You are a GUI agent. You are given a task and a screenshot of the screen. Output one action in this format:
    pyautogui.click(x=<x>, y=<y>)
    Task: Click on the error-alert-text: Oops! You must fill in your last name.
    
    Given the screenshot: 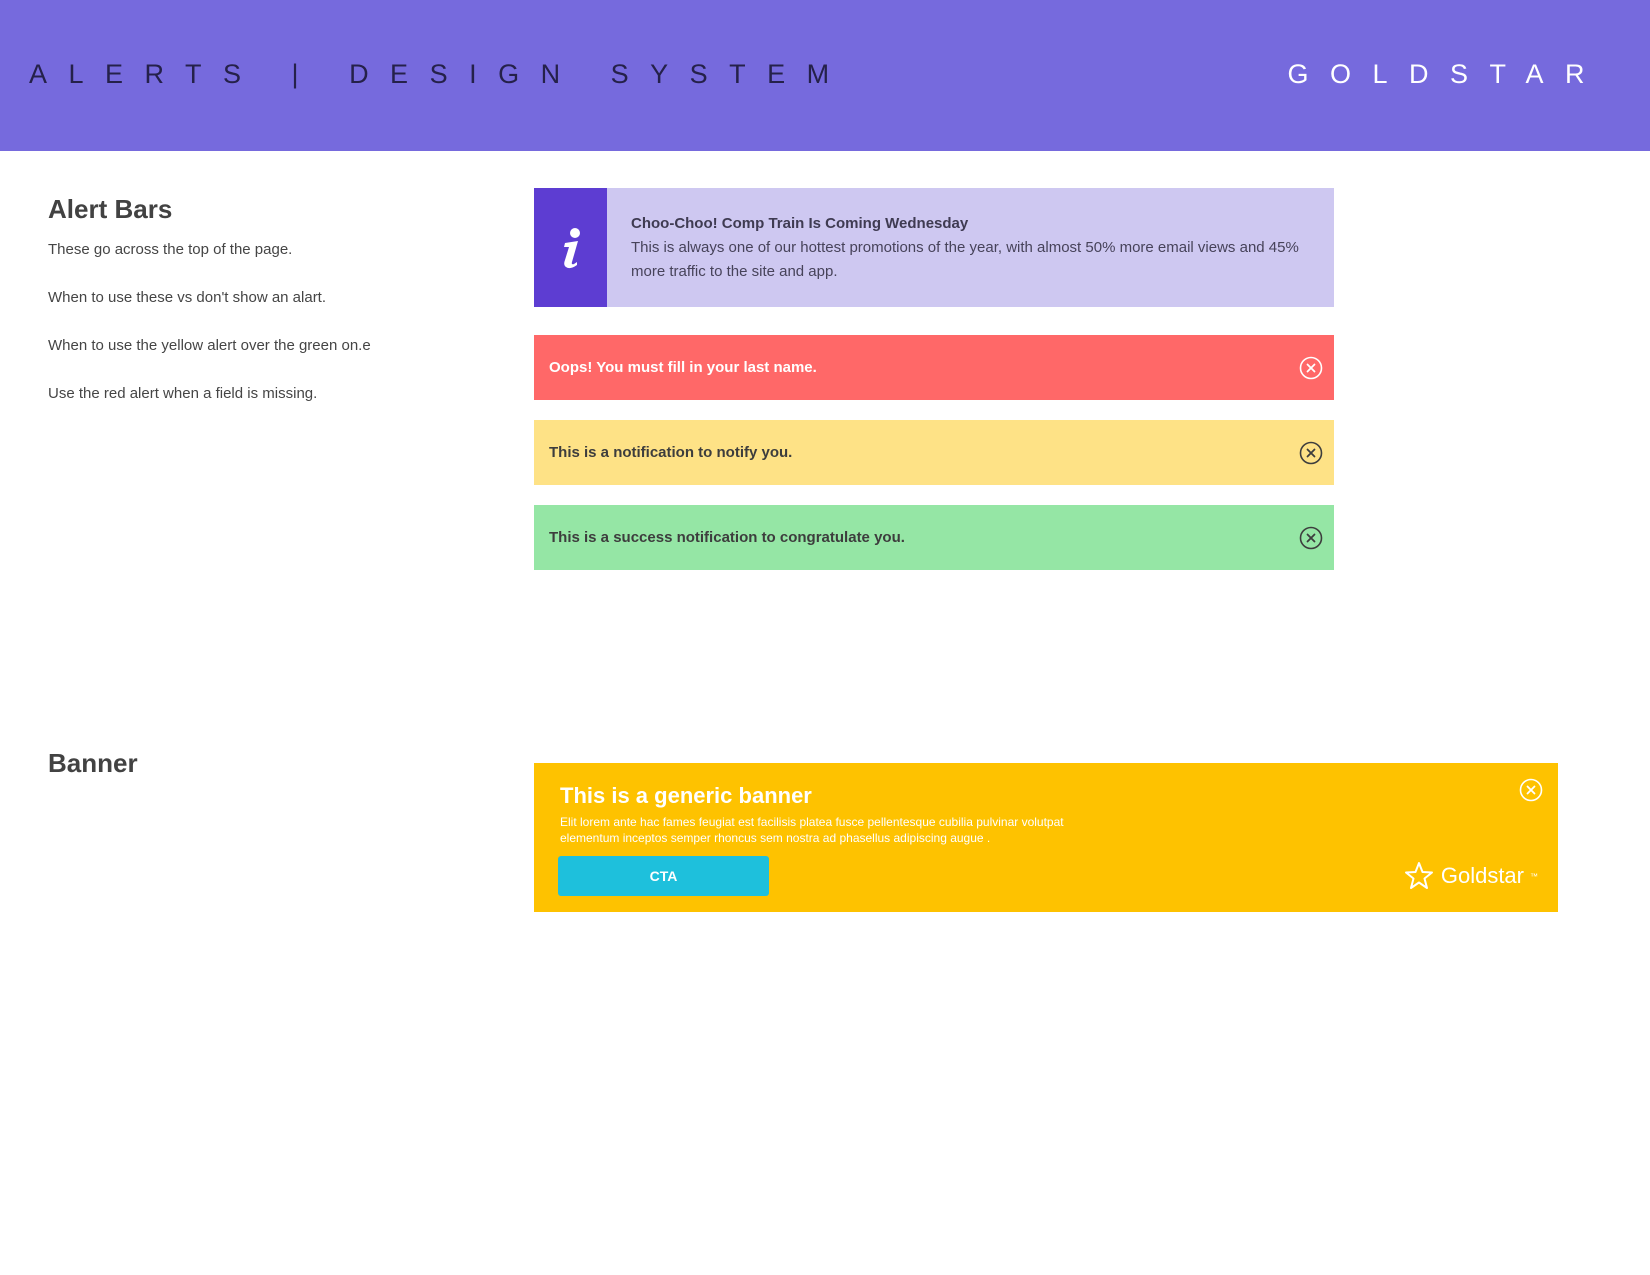 What is the action you would take?
    pyautogui.click(x=683, y=367)
    